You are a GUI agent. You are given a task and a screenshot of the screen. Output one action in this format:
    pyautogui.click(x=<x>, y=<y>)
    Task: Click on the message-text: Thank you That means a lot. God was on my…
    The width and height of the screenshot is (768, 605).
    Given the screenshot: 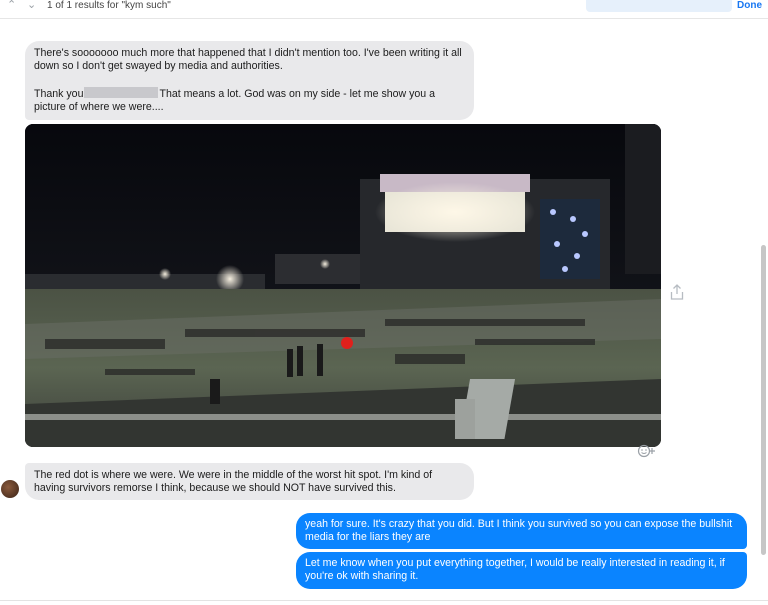 What is the action you would take?
    pyautogui.click(x=249, y=100)
    